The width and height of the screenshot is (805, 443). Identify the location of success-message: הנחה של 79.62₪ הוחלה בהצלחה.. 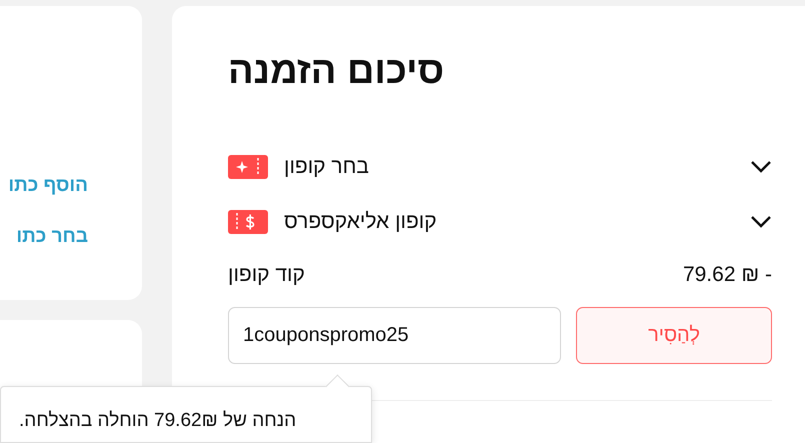
(157, 421).